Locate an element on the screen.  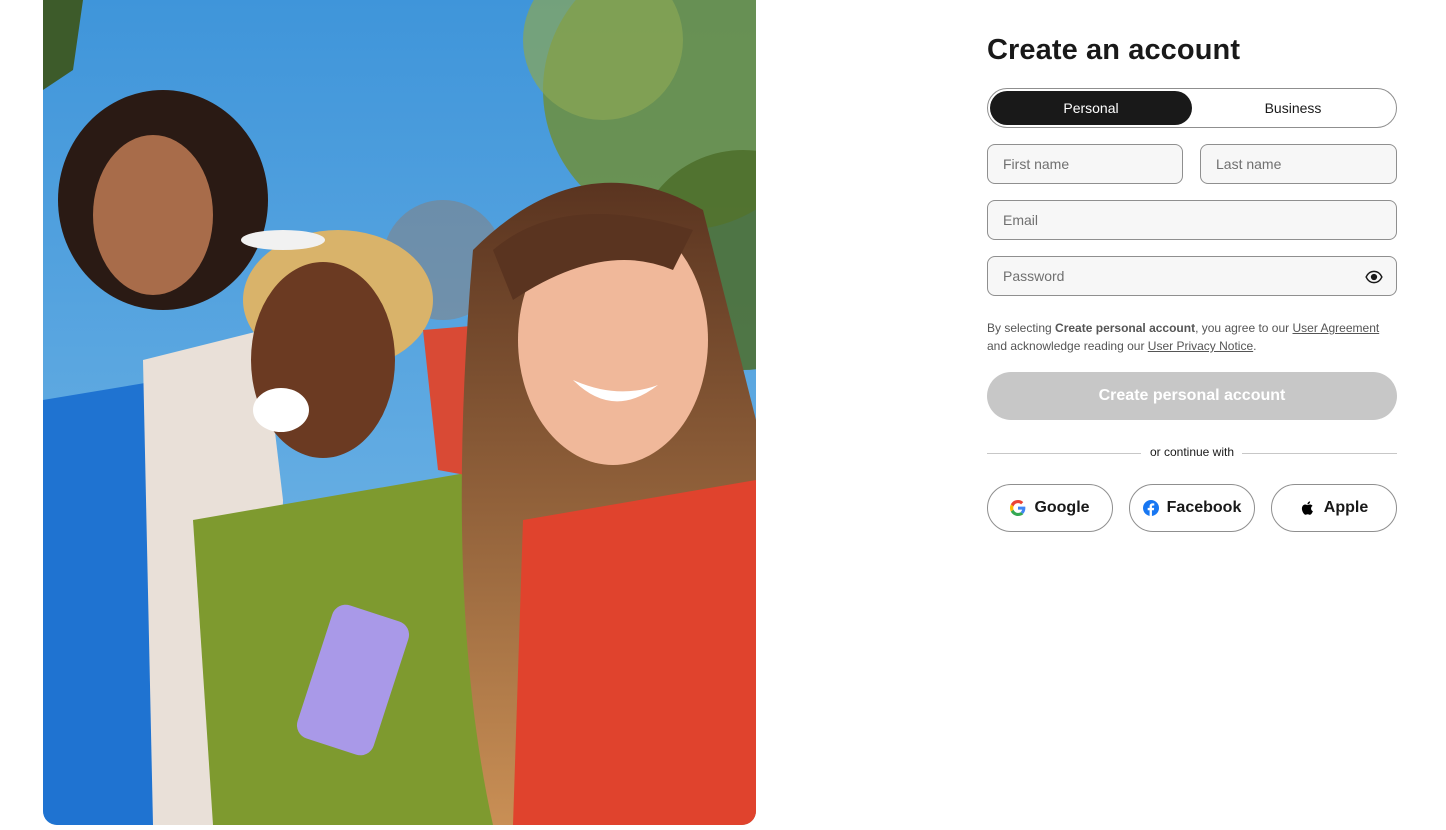
google-button: Google is located at coordinates (1050, 508).